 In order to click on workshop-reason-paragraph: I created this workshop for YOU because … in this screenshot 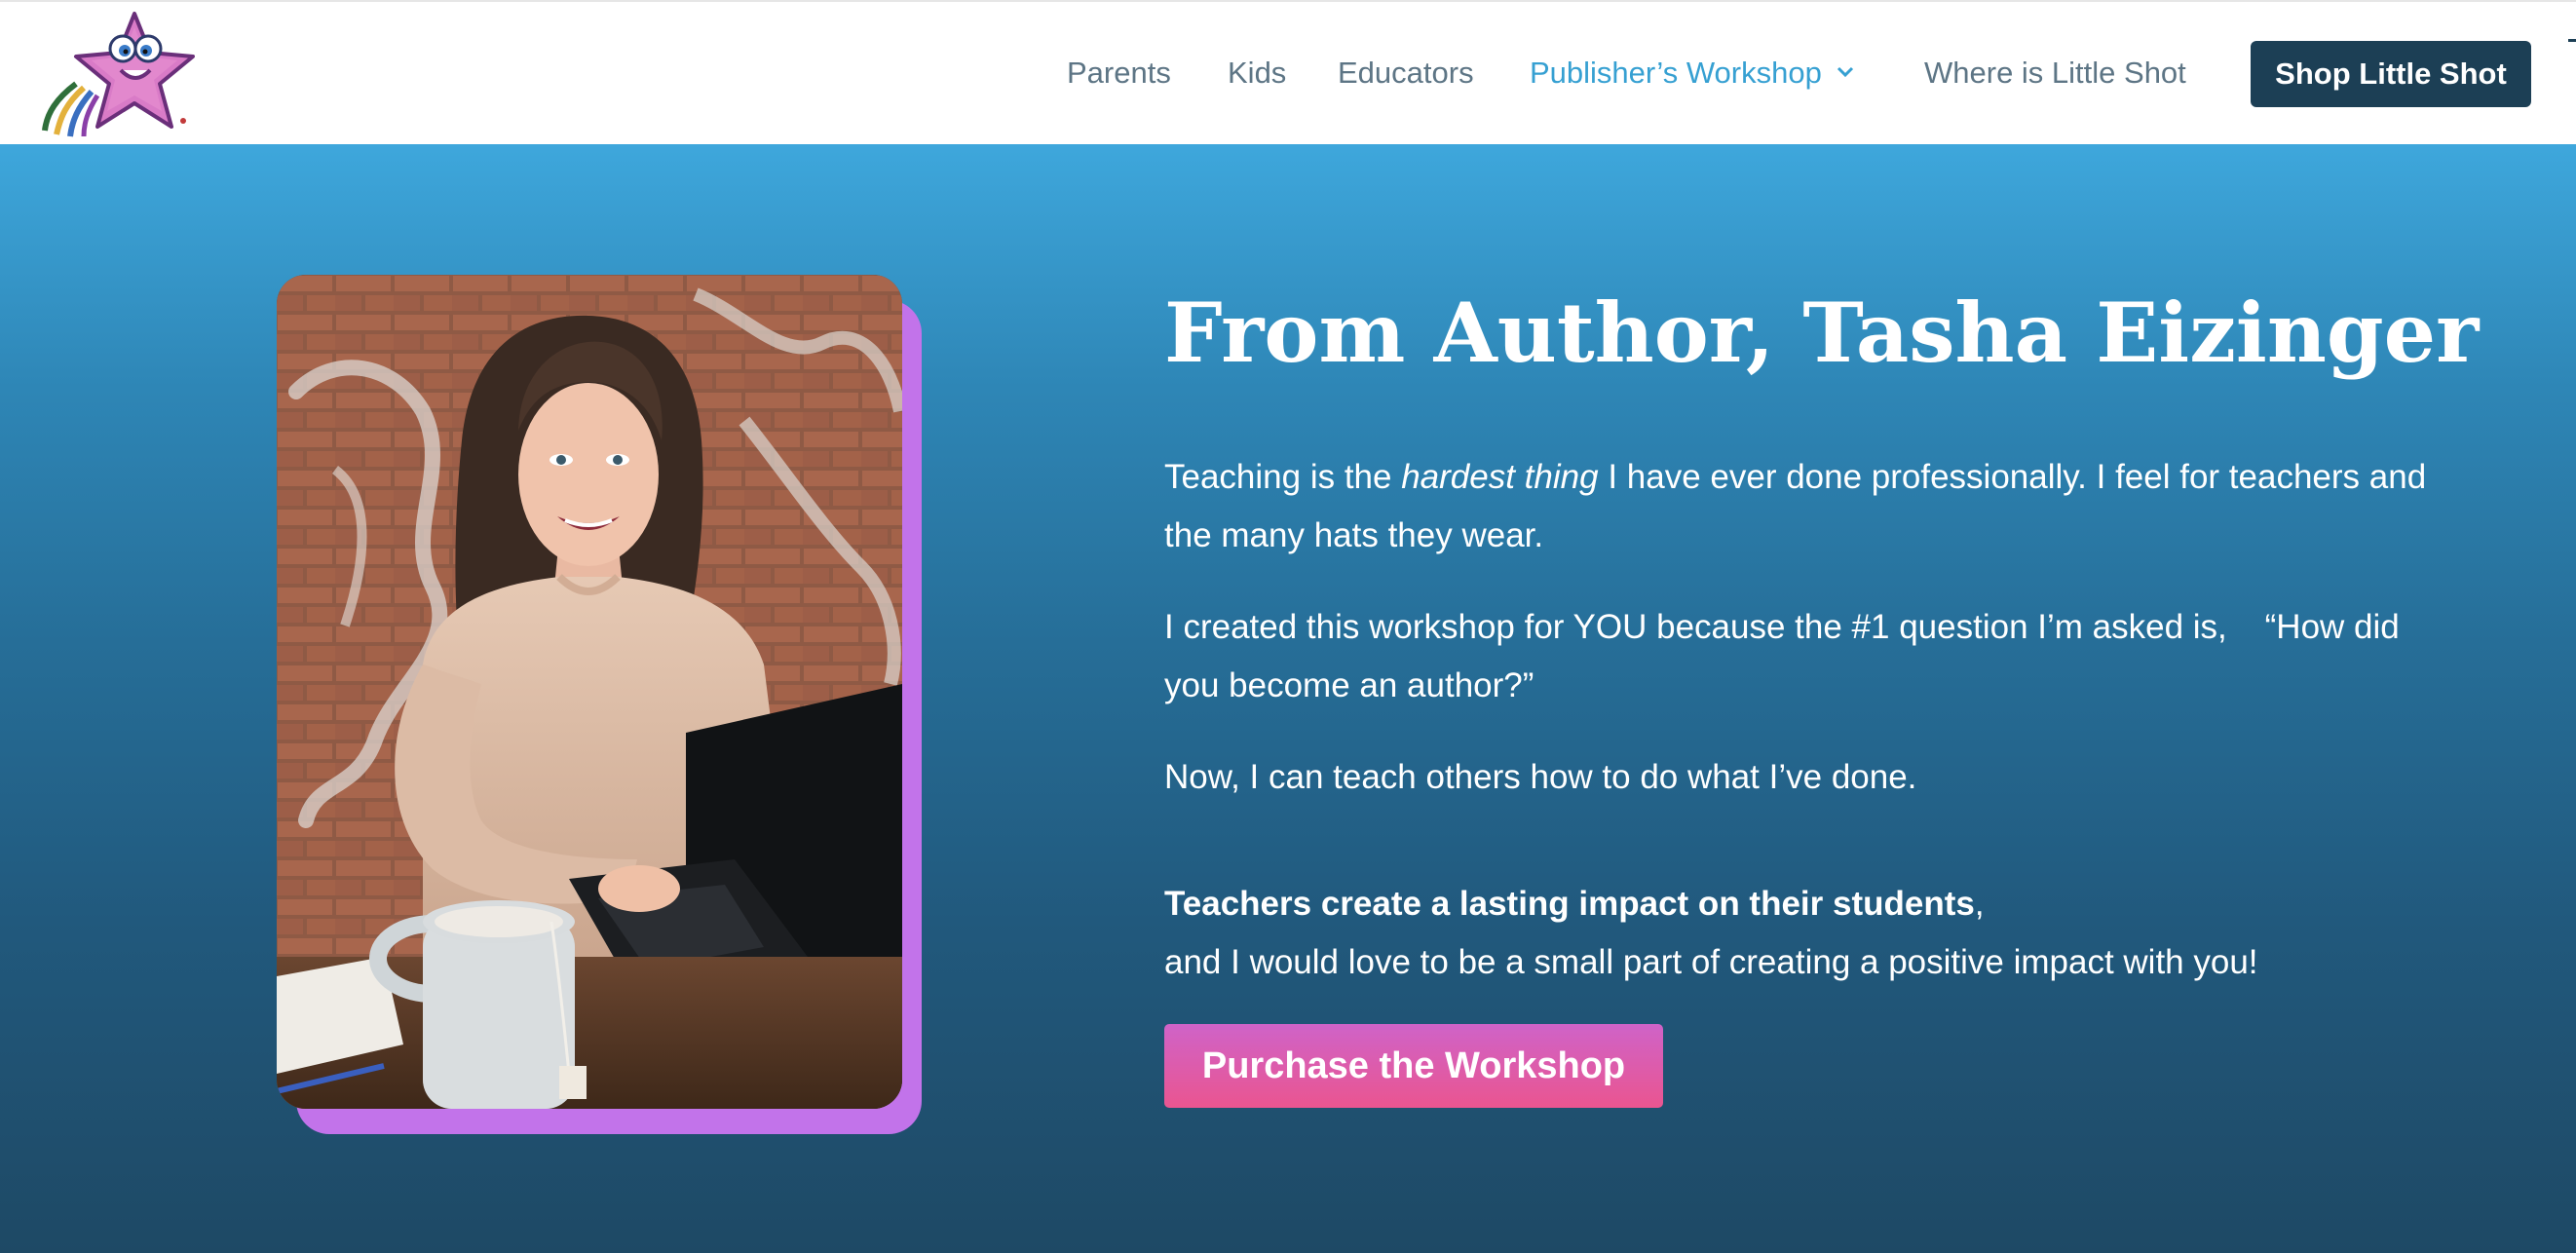, I will do `click(1786, 656)`.